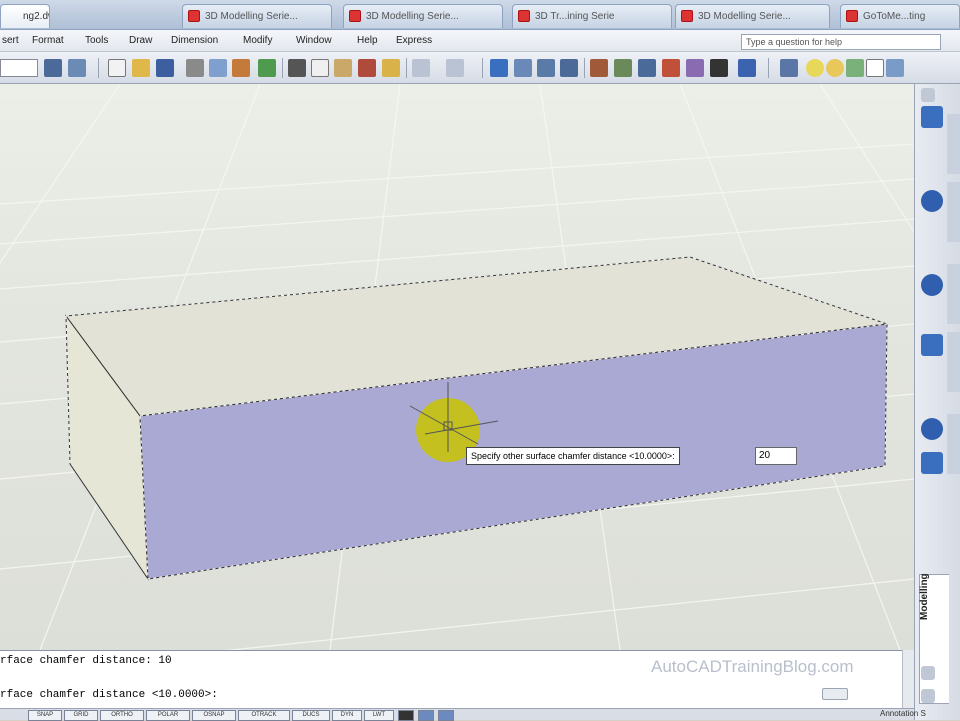 The width and height of the screenshot is (960, 721). Describe the element at coordinates (499, 68) in the screenshot. I see `pan-icon` at that location.